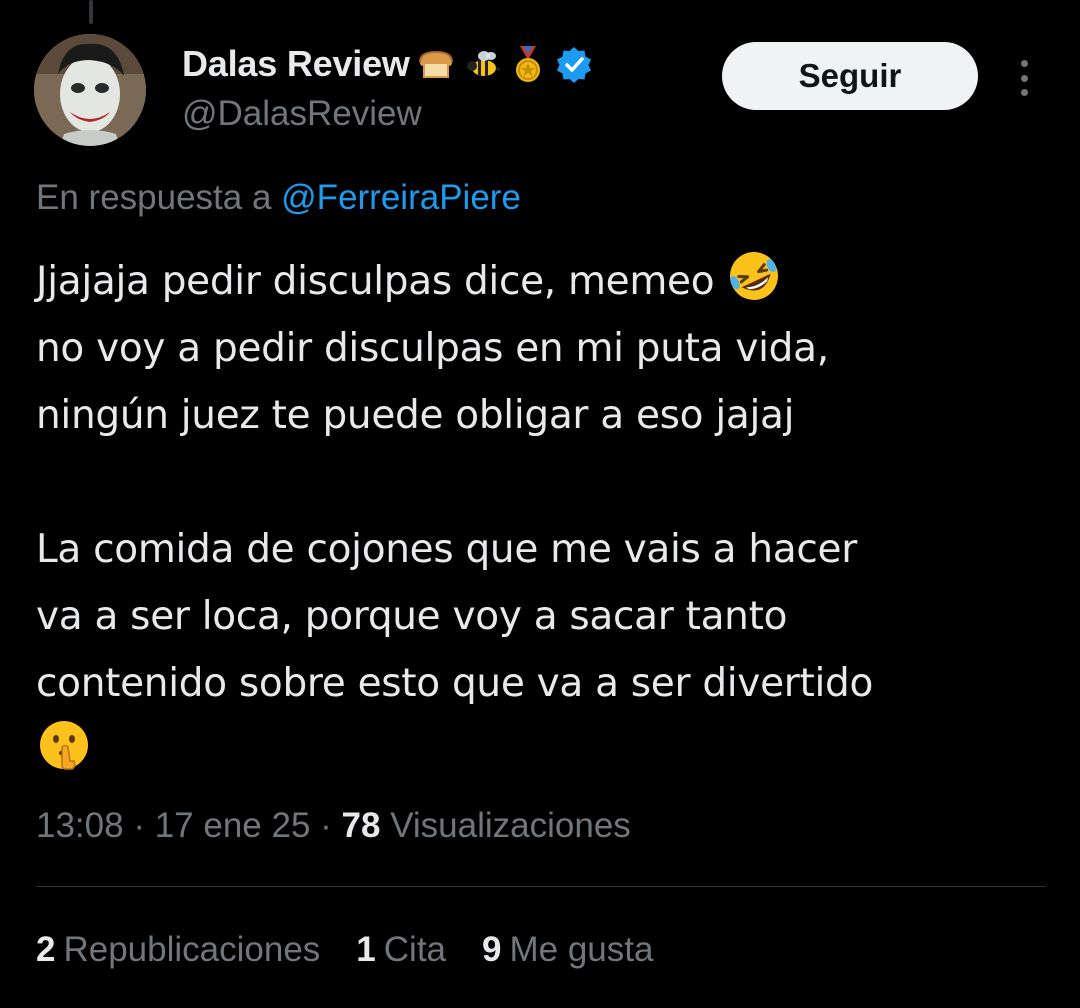  Describe the element at coordinates (80, 825) in the screenshot. I see `tweet-time: 13:08` at that location.